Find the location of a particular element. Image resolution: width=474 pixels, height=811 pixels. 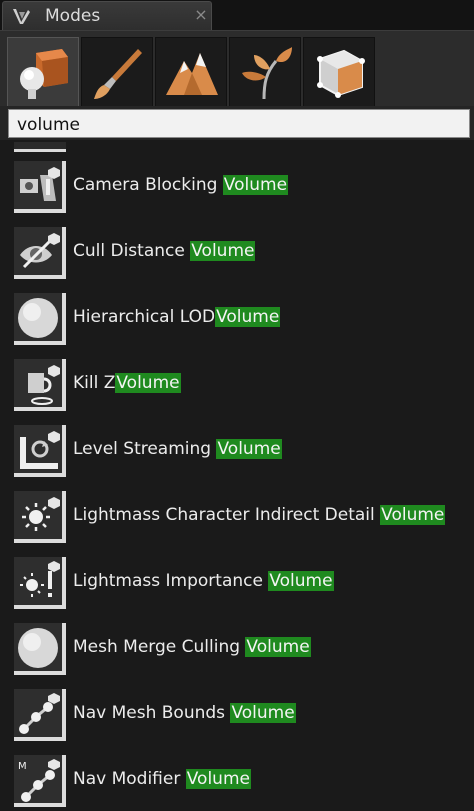

paint-mode-tab is located at coordinates (117, 72).